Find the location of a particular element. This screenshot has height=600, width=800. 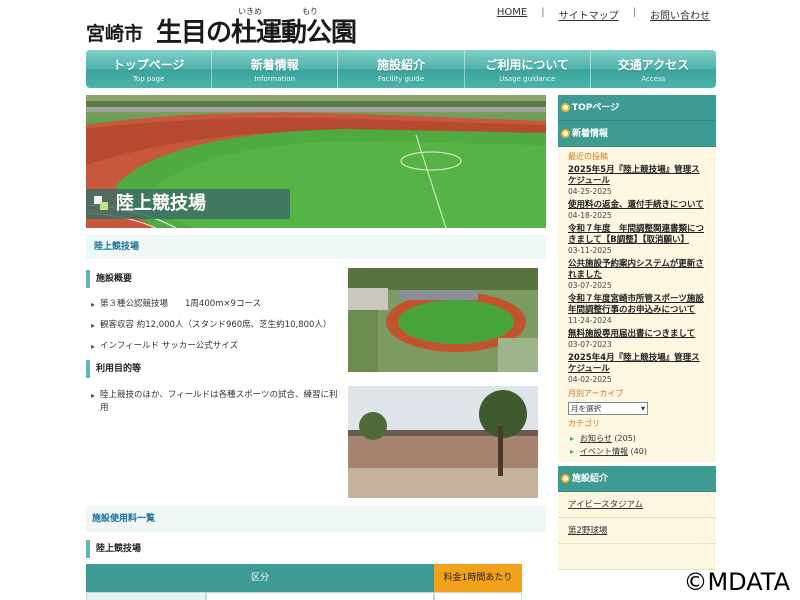

city-name: 宮崎市 is located at coordinates (115, 34).